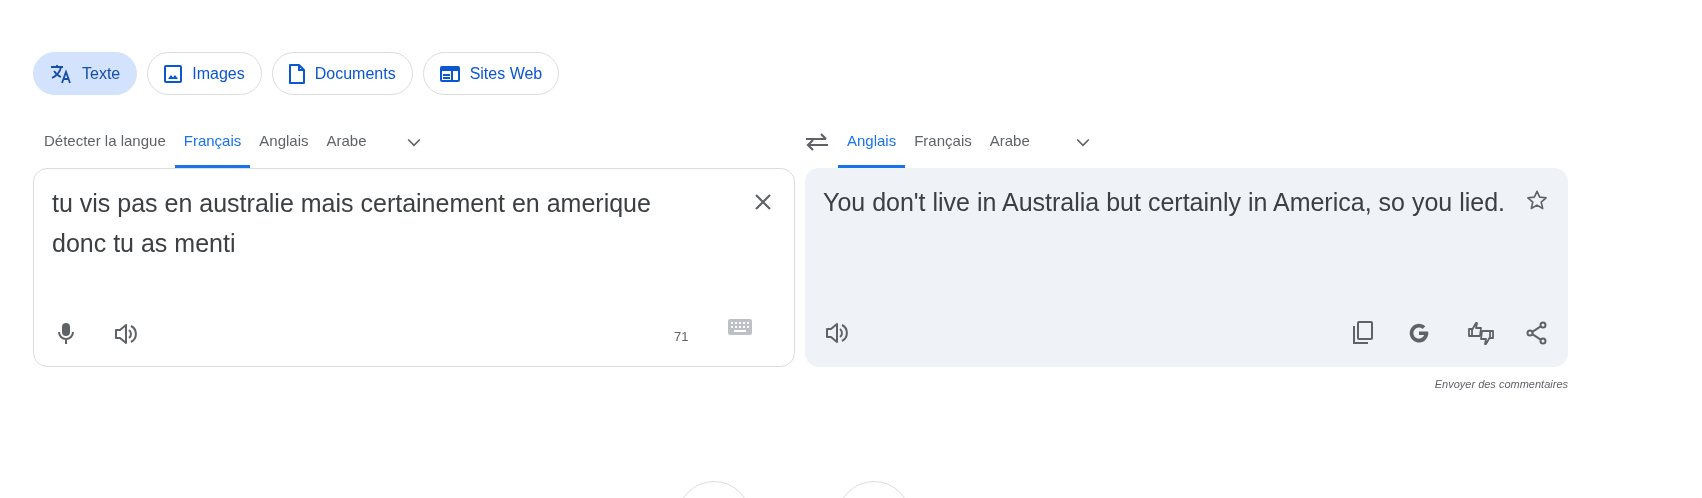  What do you see at coordinates (1481, 334) in the screenshot?
I see `thumbs-up-down-icon` at bounding box center [1481, 334].